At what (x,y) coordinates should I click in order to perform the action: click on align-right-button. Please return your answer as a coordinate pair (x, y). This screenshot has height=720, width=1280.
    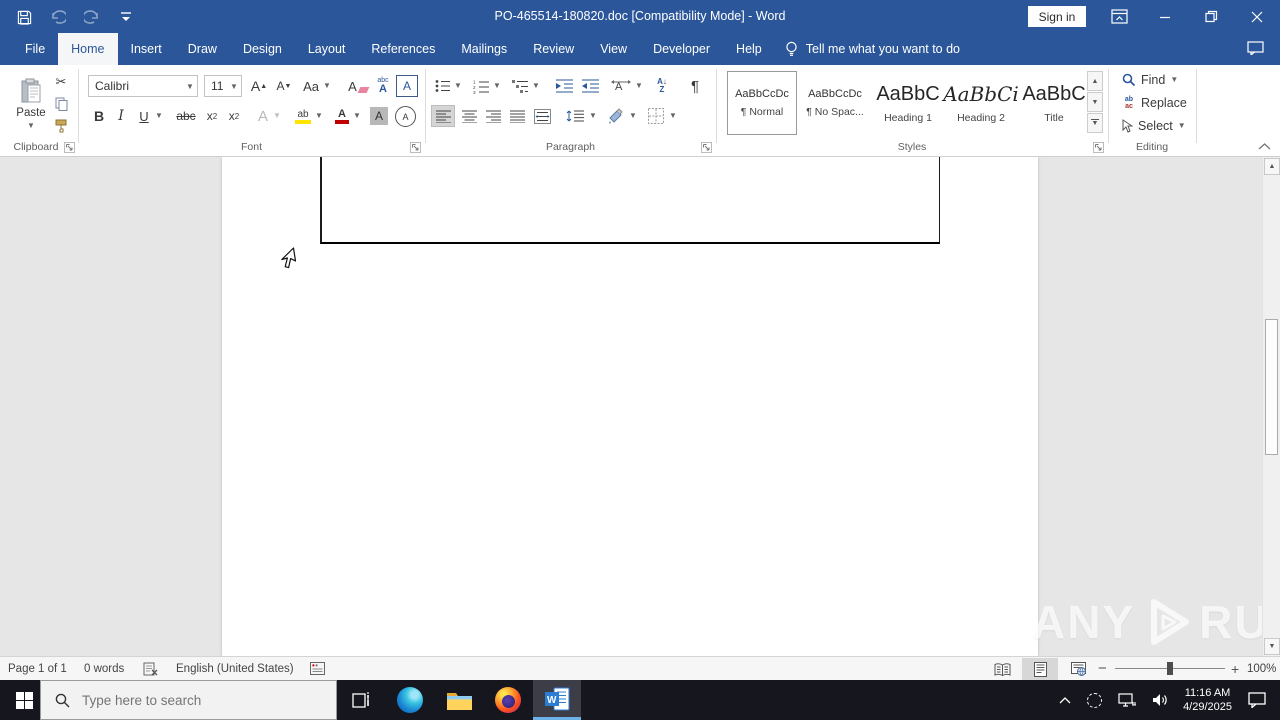
    Looking at the image, I should click on (493, 116).